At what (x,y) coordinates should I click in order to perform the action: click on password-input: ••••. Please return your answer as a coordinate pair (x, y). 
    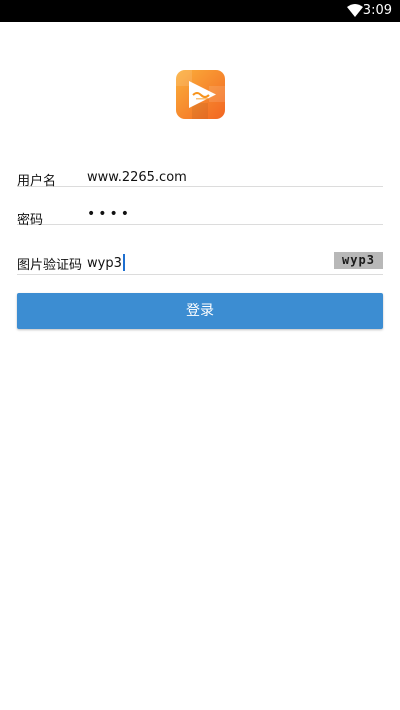
    Looking at the image, I should click on (109, 214).